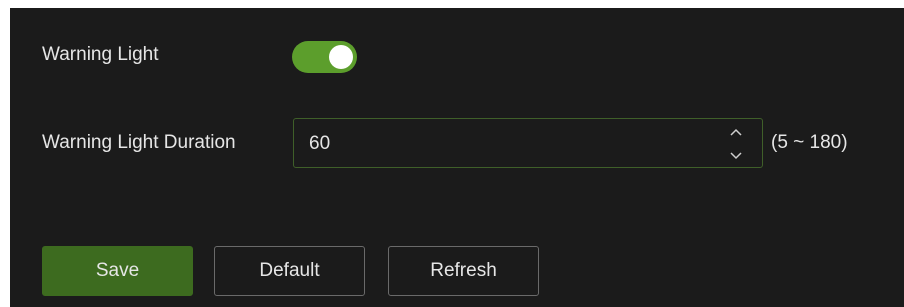 This screenshot has height=307, width=904. What do you see at coordinates (117, 271) in the screenshot?
I see `save-button: Save` at bounding box center [117, 271].